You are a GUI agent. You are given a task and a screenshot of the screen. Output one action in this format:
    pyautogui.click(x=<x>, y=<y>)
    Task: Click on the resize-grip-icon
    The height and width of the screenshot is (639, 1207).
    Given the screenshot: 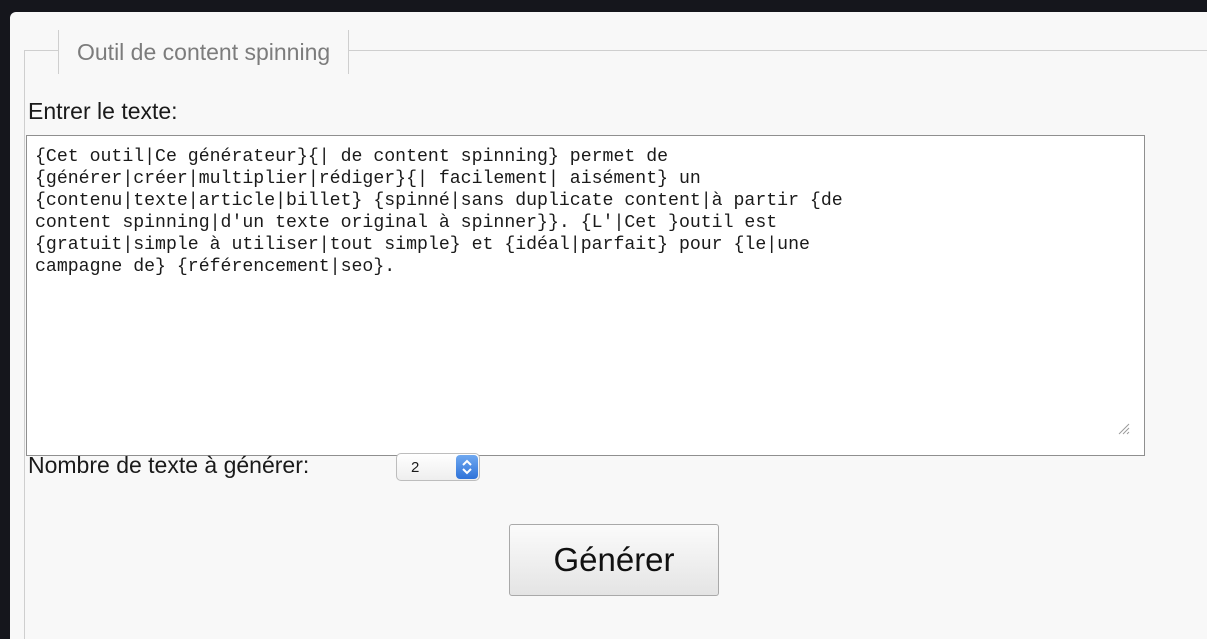 What is the action you would take?
    pyautogui.click(x=1123, y=428)
    